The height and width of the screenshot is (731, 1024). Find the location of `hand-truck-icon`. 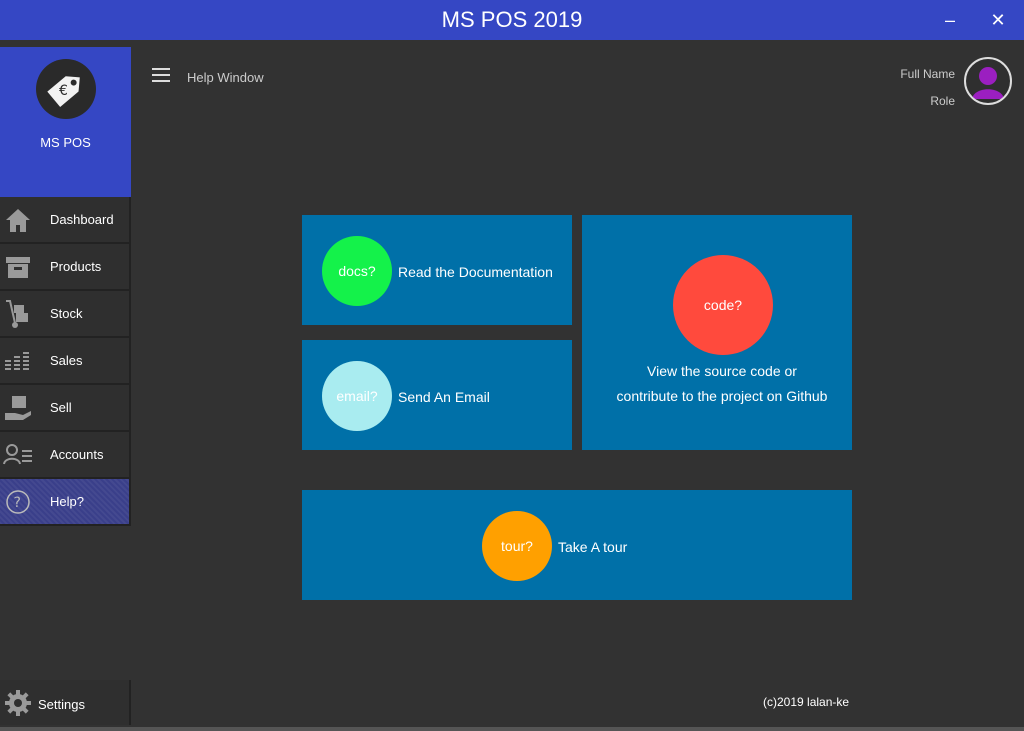

hand-truck-icon is located at coordinates (17, 314).